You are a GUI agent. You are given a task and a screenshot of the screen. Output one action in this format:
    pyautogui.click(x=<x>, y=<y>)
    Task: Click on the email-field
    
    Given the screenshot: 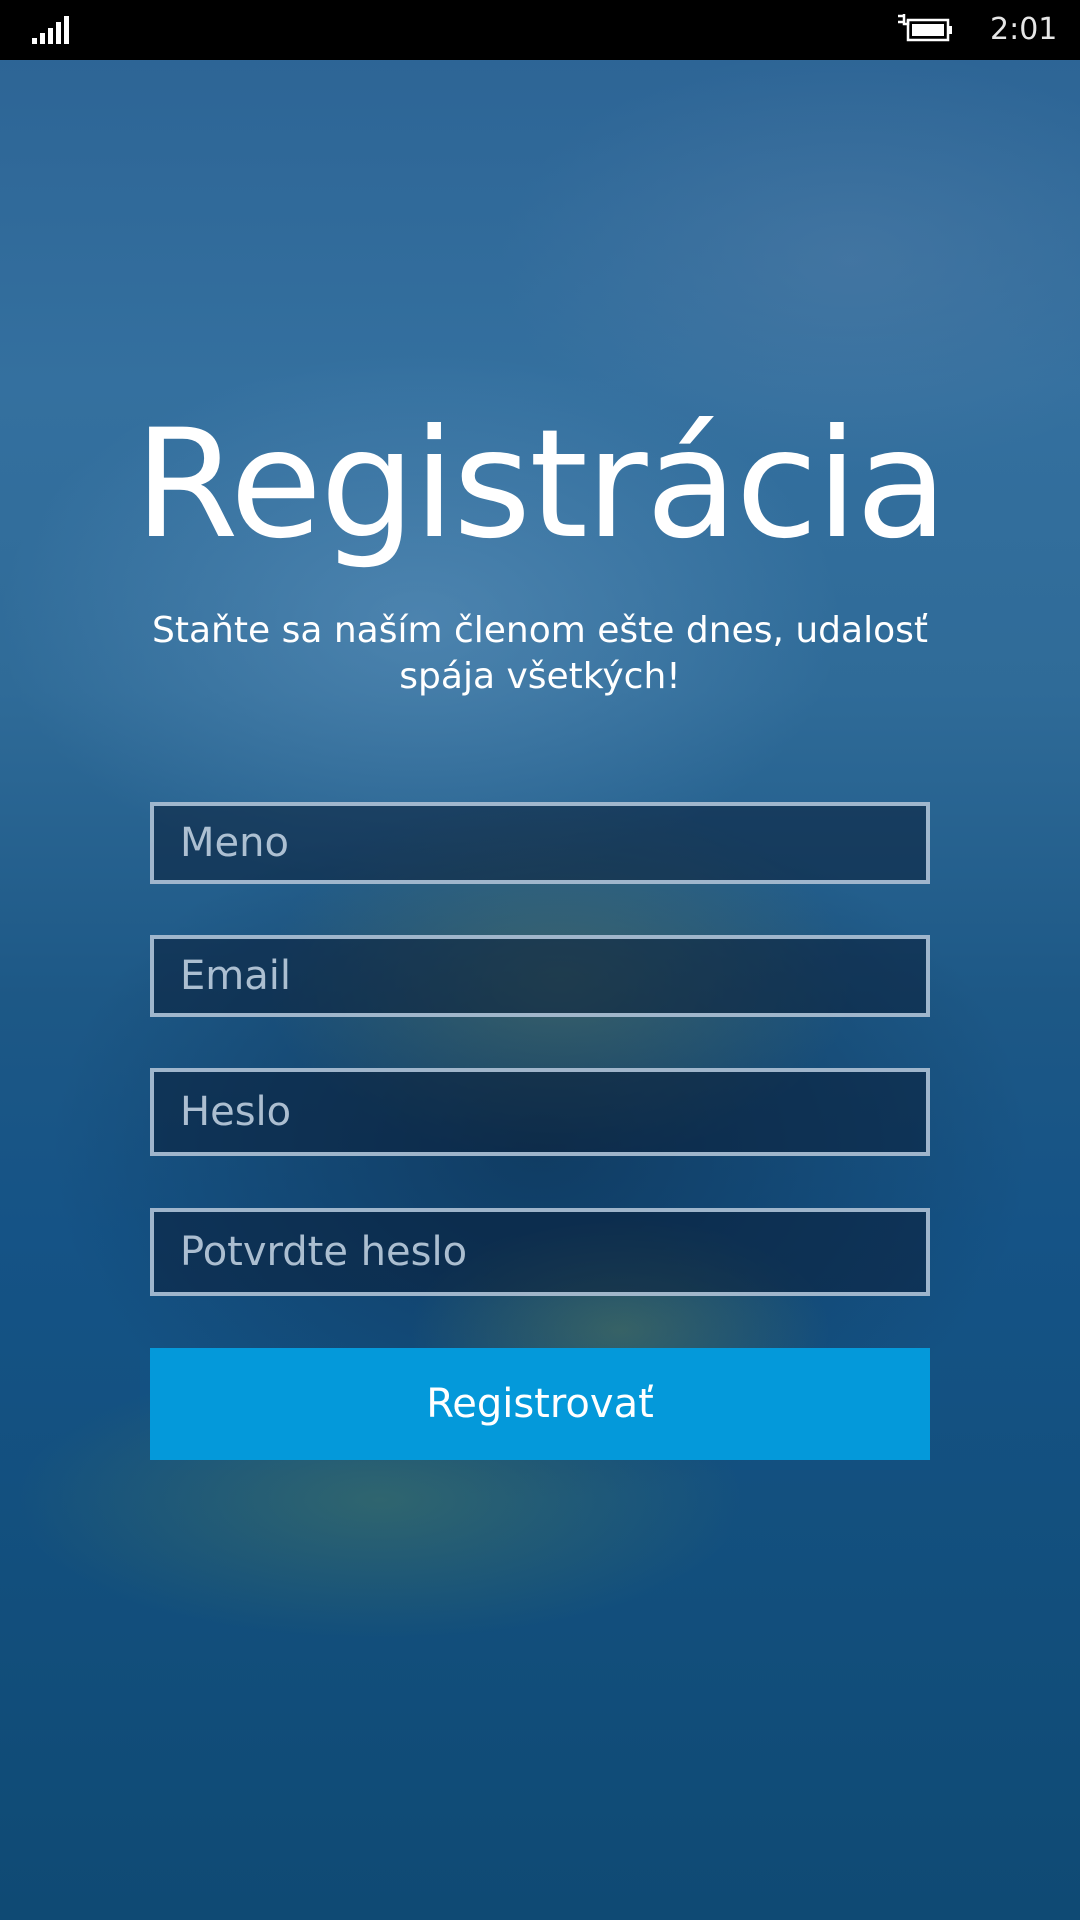 What is the action you would take?
    pyautogui.click(x=540, y=976)
    